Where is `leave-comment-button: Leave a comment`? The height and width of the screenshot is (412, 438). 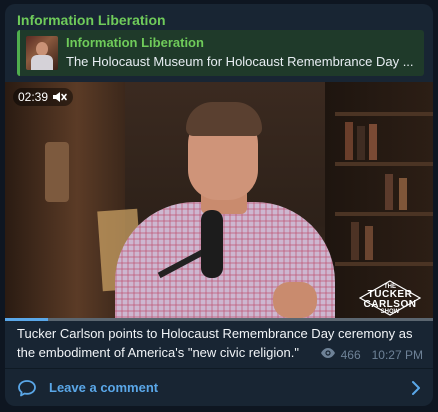
leave-comment-button: Leave a comment is located at coordinates (219, 387).